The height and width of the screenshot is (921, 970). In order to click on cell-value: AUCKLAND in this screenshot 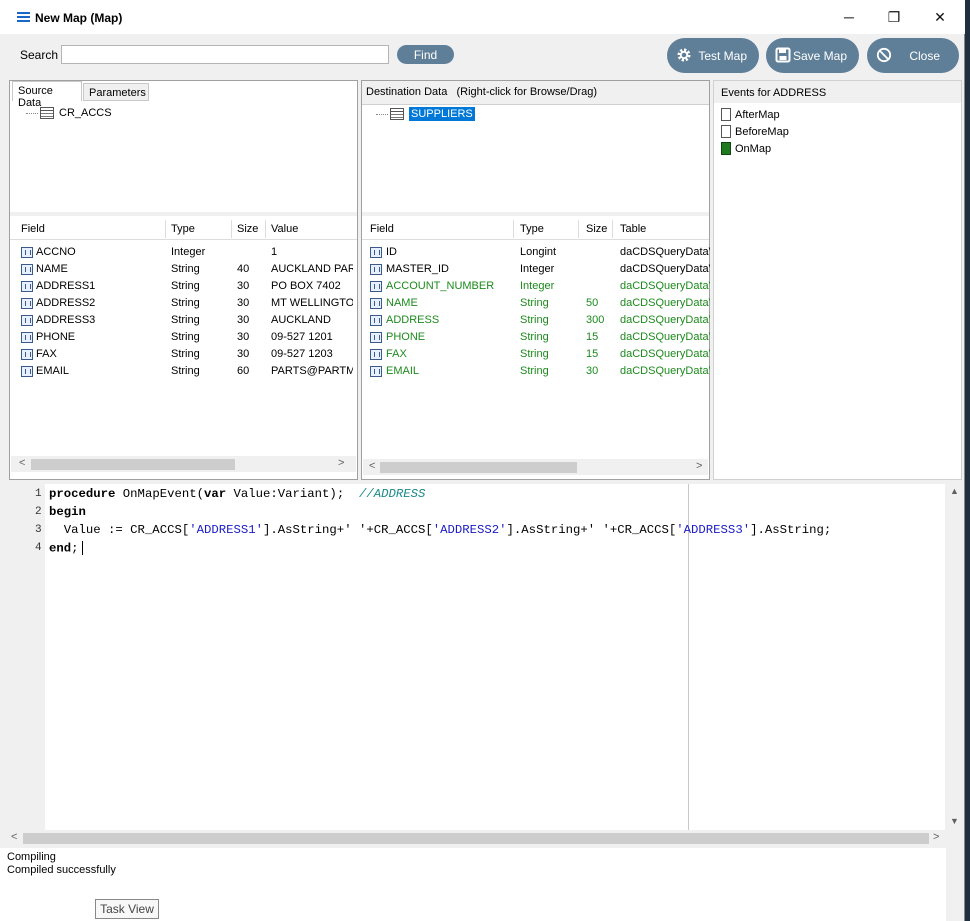, I will do `click(301, 320)`.